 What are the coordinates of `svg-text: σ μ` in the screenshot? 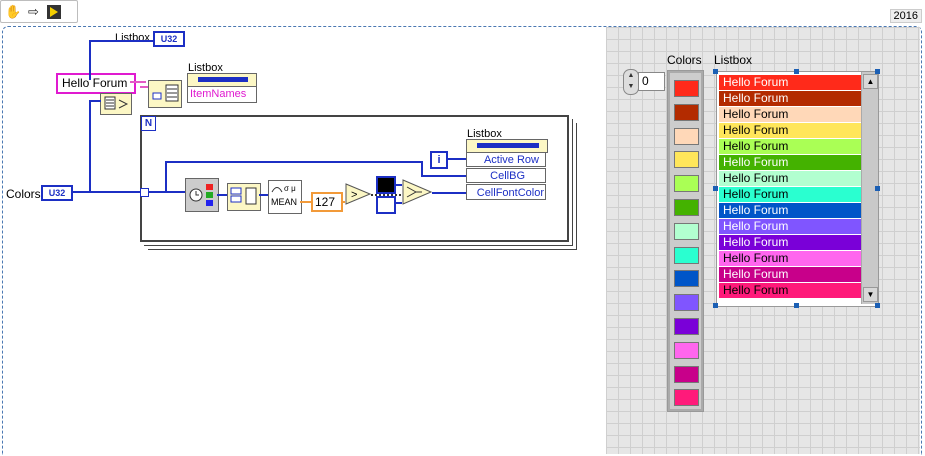 It's located at (290, 188).